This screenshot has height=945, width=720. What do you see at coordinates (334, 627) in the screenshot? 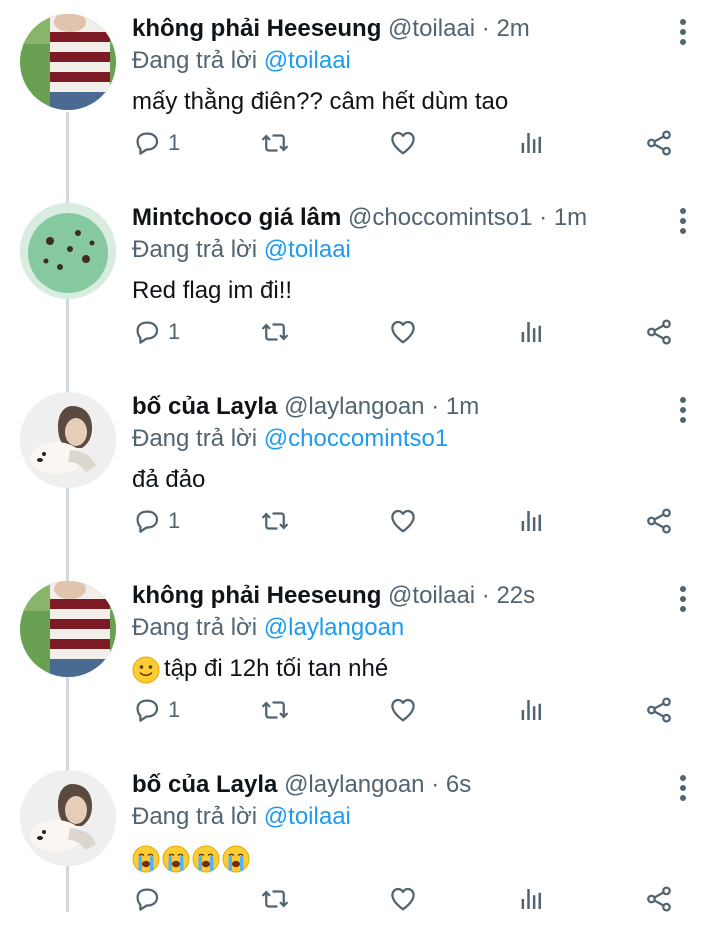
I see `replying-mention: @laylangoan` at bounding box center [334, 627].